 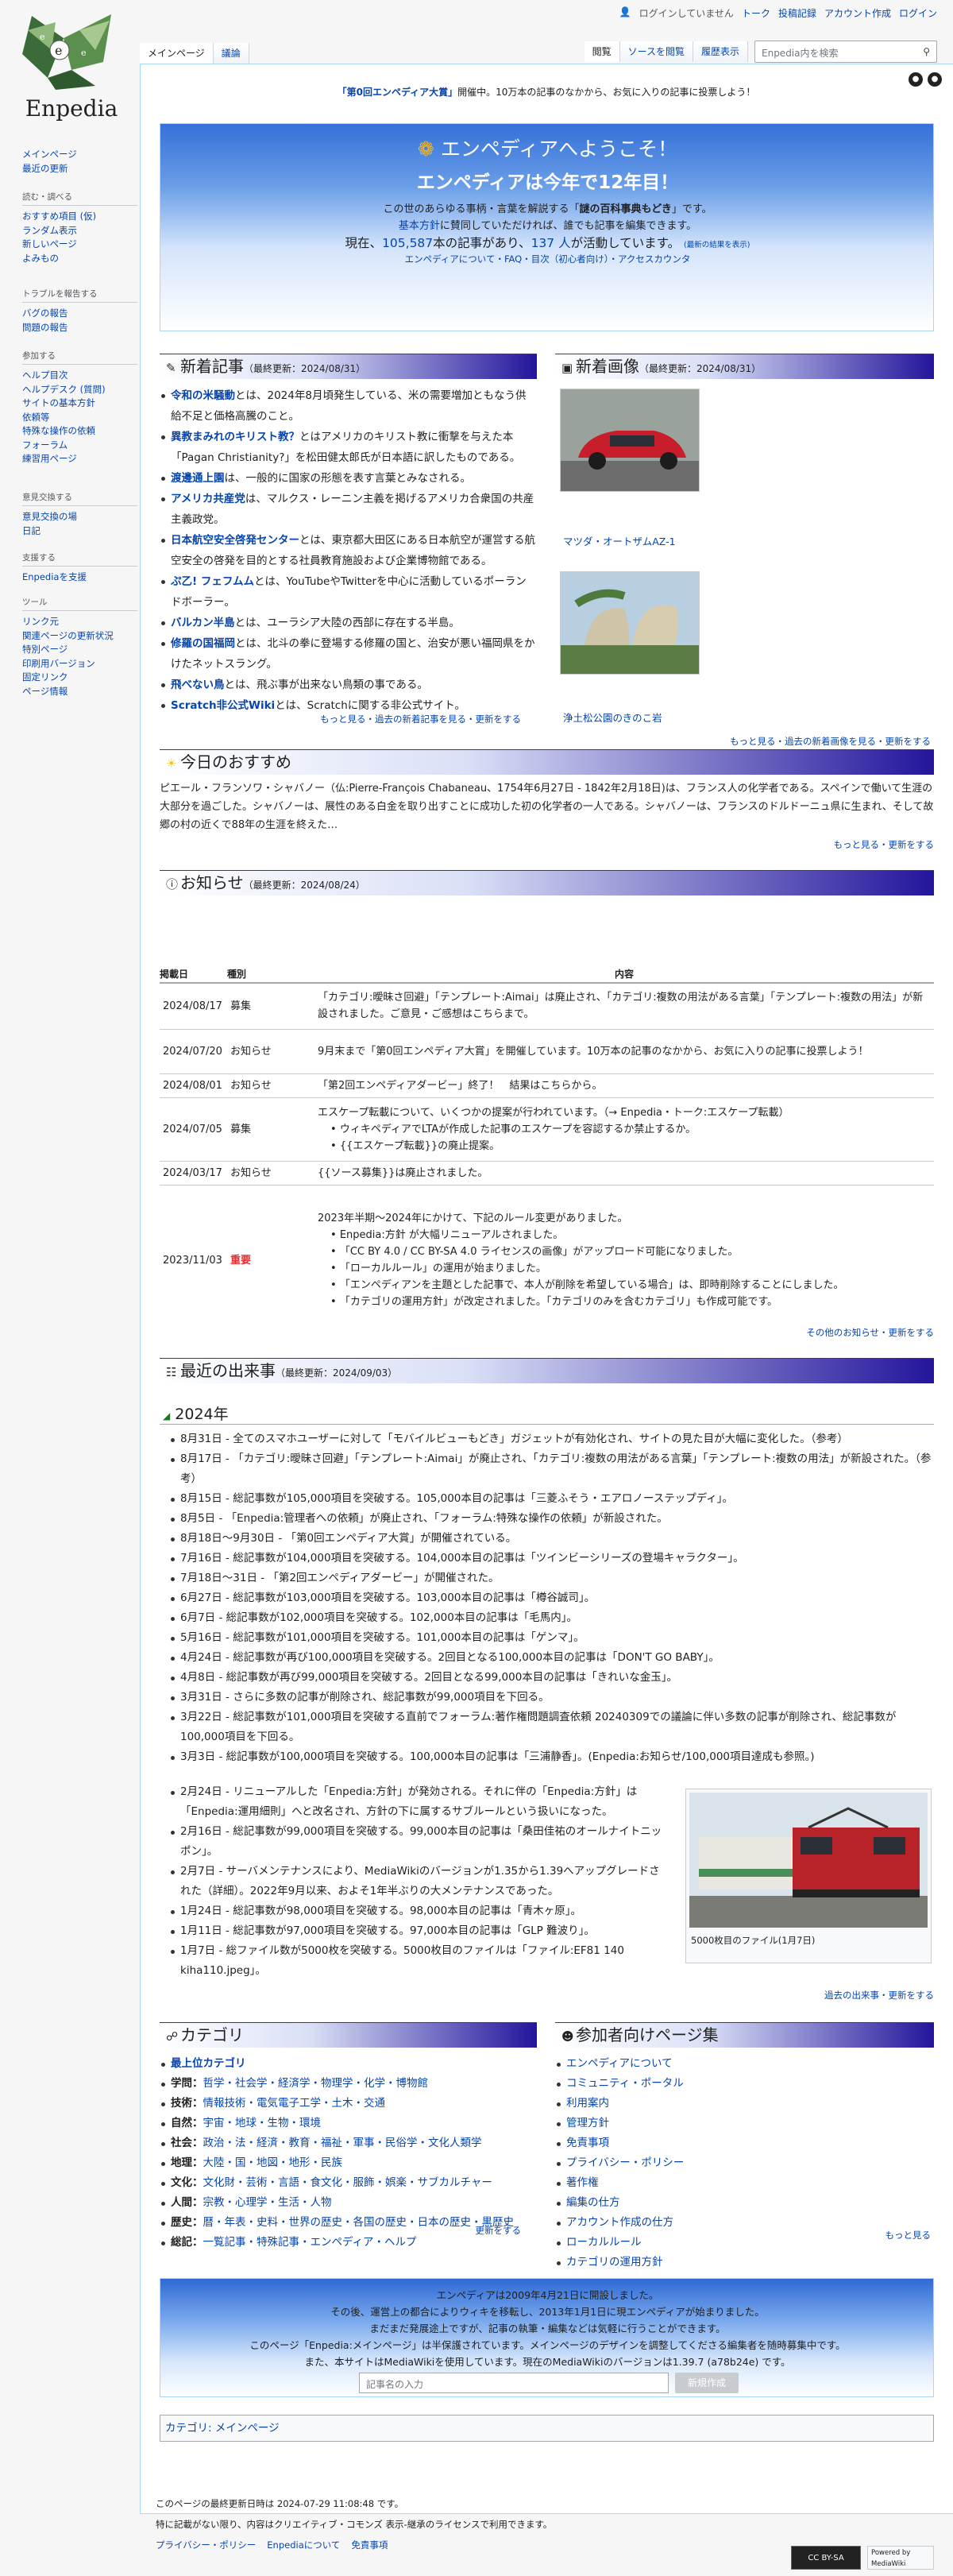 What do you see at coordinates (206, 2545) in the screenshot?
I see `privacy-link: プライバシー・ポリシー` at bounding box center [206, 2545].